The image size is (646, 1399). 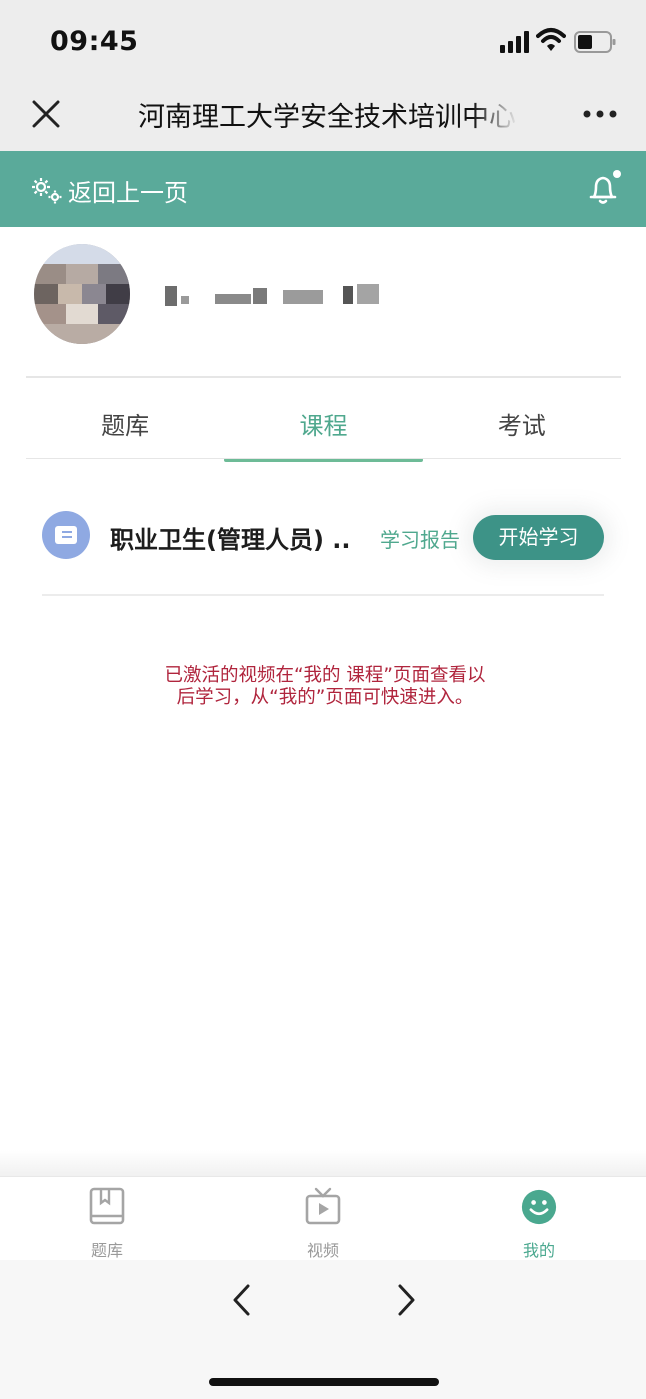 I want to click on tab-courses: 课程, so click(x=323, y=426).